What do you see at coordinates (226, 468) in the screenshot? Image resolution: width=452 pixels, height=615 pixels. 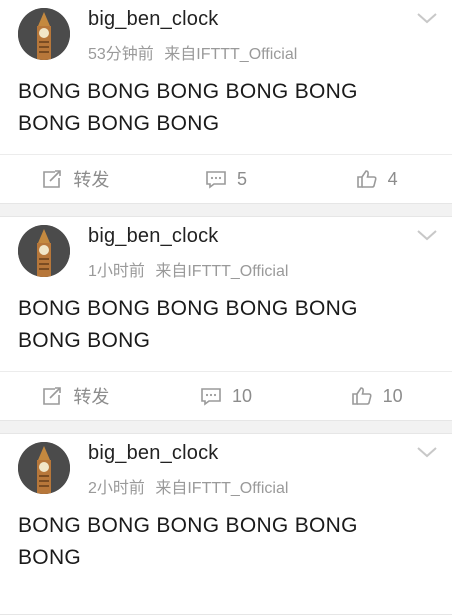 I see `post-header: big_ben_clock 2小时前 来自IFTTT_Official` at bounding box center [226, 468].